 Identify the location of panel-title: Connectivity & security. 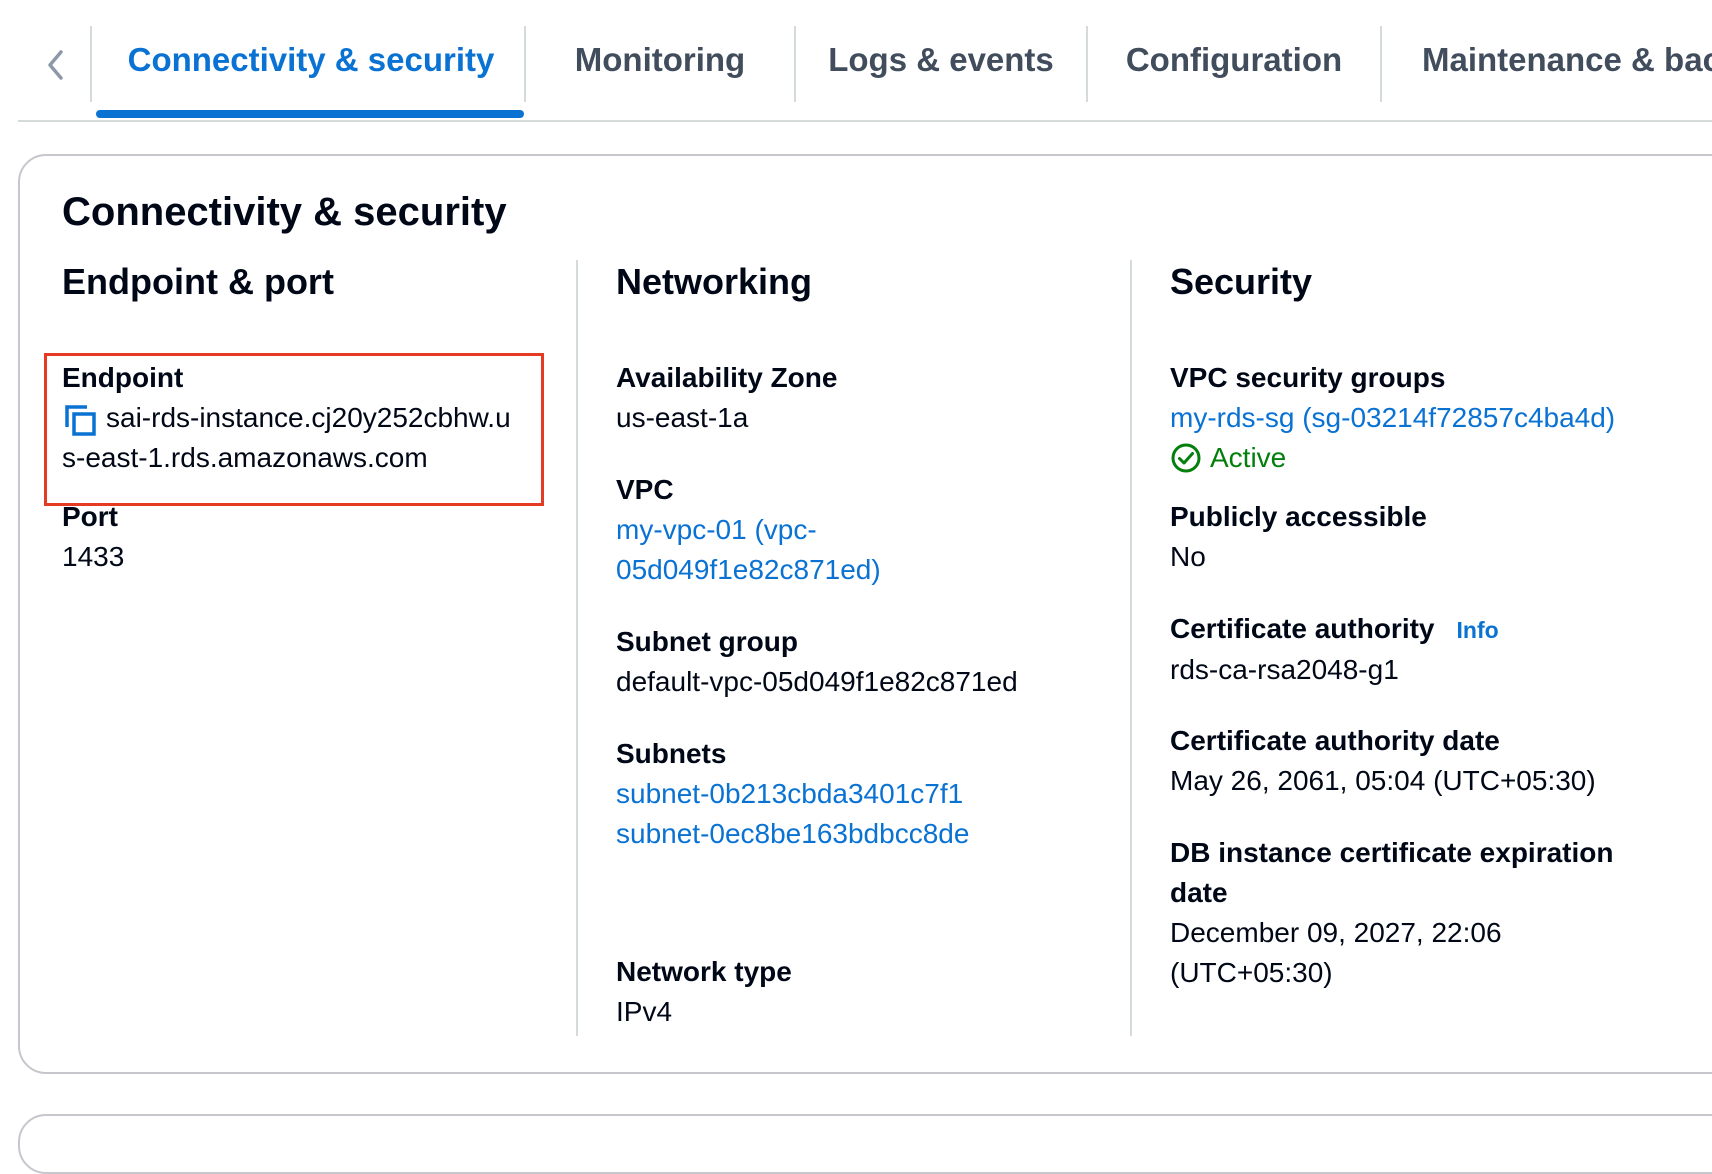
(284, 212).